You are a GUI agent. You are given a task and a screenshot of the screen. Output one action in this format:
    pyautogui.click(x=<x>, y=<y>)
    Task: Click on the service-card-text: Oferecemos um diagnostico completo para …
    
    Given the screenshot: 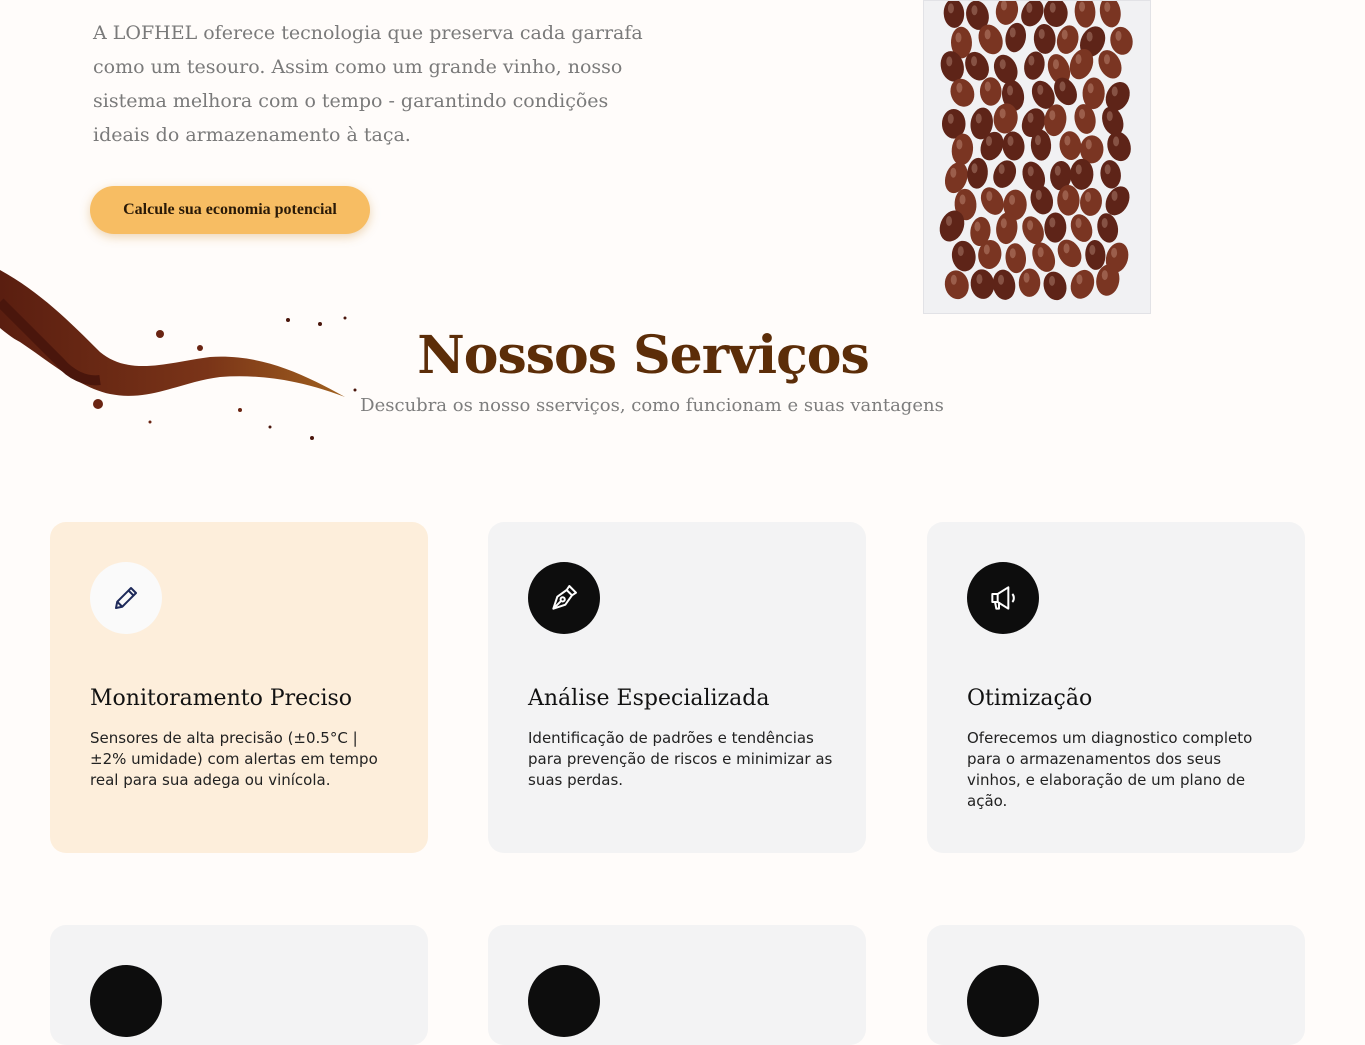 What is the action you would take?
    pyautogui.click(x=1110, y=769)
    